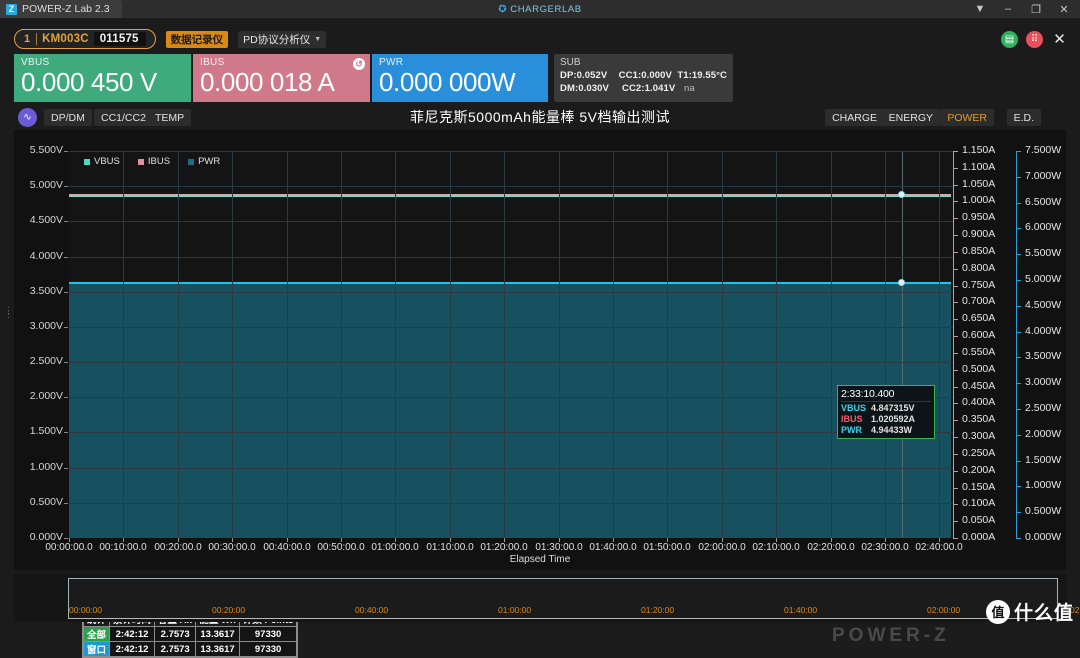  Describe the element at coordinates (1036, 9) in the screenshot. I see `maximize-button: ❐` at that location.